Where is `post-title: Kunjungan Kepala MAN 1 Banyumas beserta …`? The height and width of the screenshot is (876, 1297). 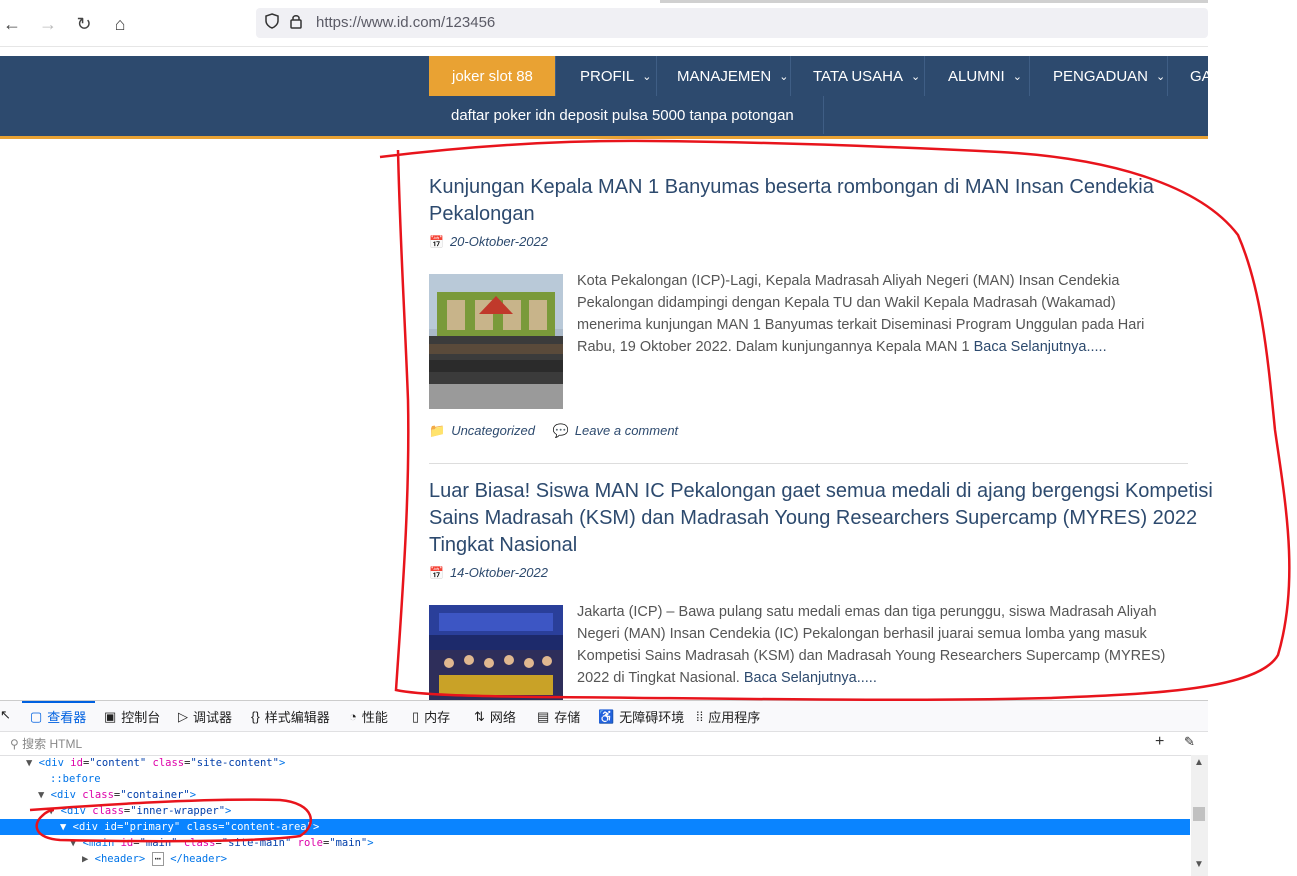 post-title: Kunjungan Kepala MAN 1 Banyumas beserta … is located at coordinates (791, 201).